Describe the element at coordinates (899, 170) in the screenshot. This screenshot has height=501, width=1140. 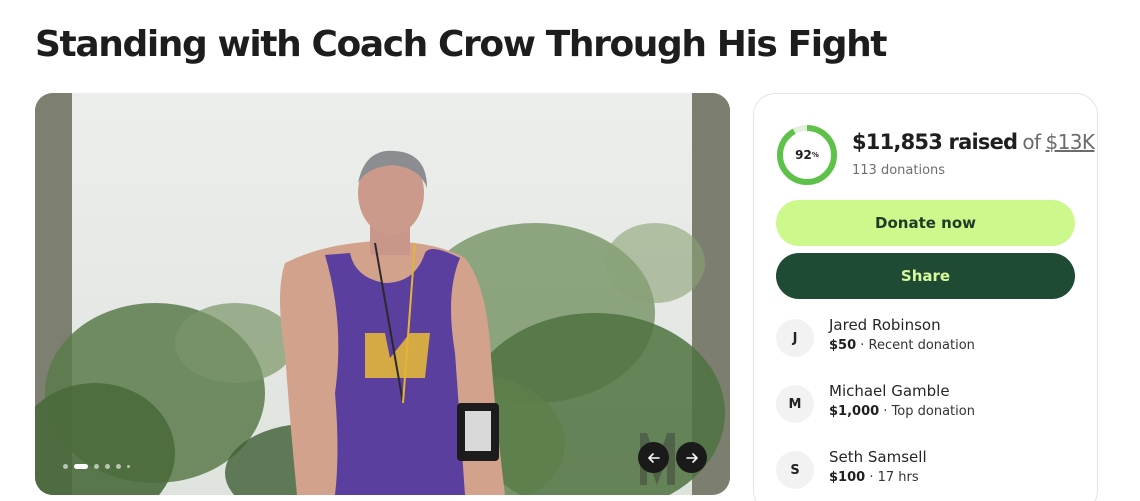
I see `donations-count: 113 donations` at that location.